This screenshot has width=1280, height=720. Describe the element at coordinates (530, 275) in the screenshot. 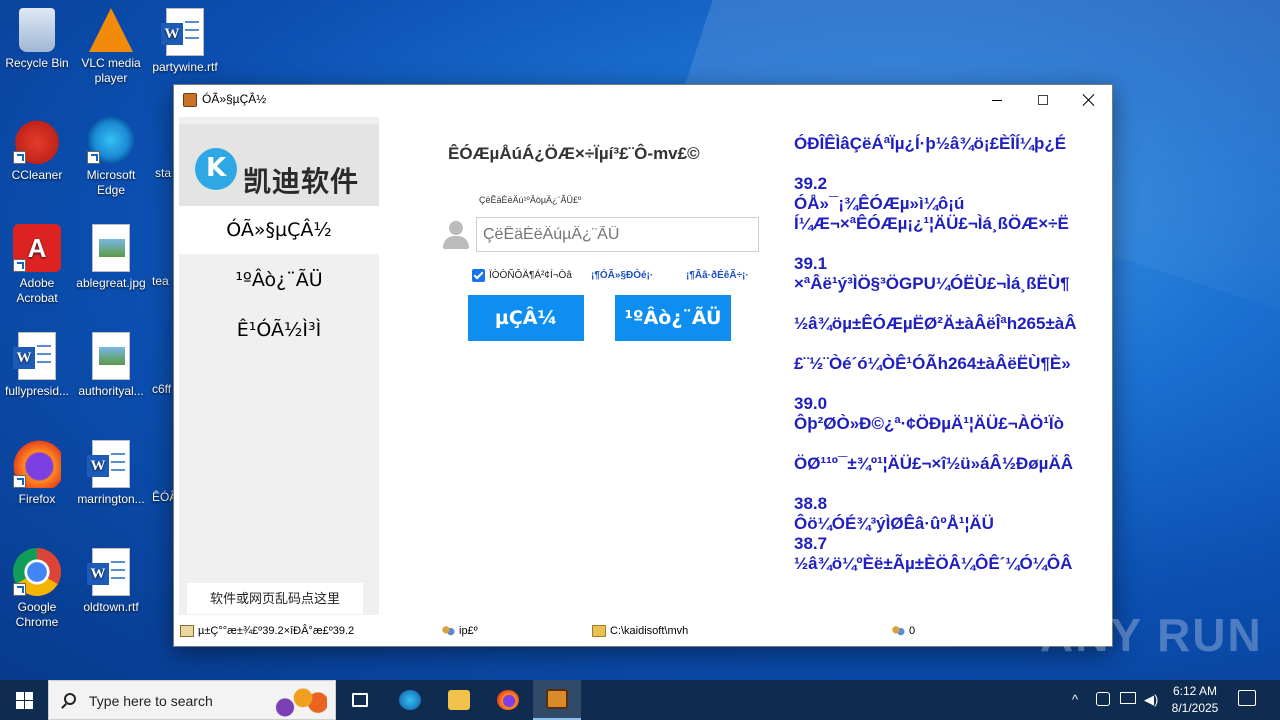

I see `agree-label: ÏÒÒÑÔÄ¶Á²¢Í¬Òâ` at that location.